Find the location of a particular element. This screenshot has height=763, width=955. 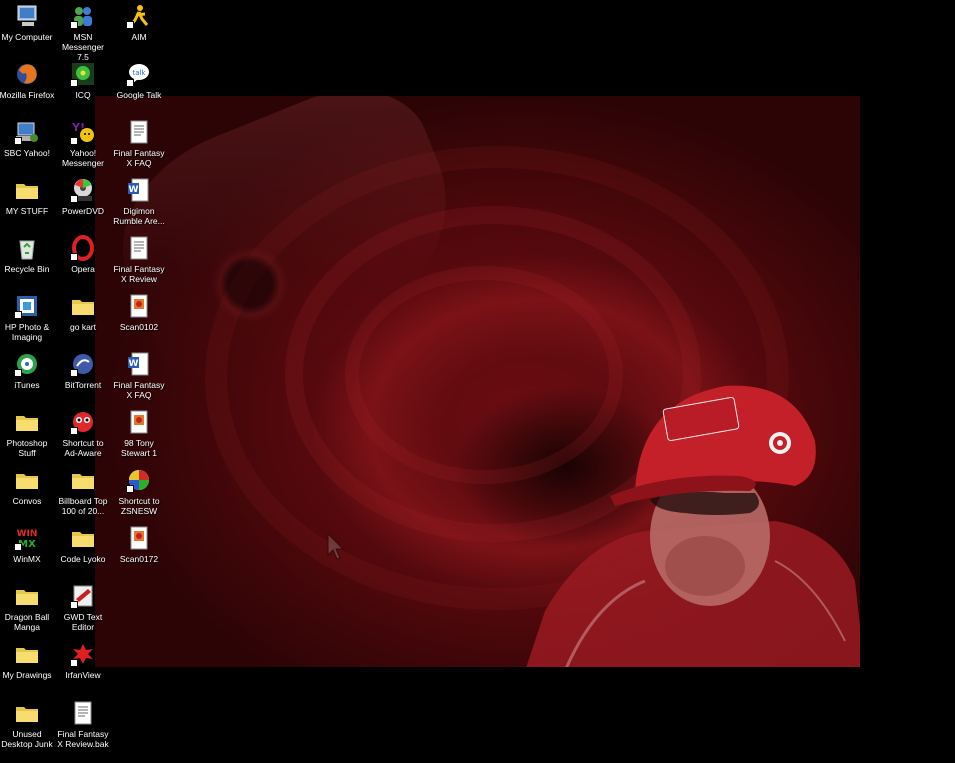

desktop-icon-label: Scan0172 is located at coordinates (139, 559).